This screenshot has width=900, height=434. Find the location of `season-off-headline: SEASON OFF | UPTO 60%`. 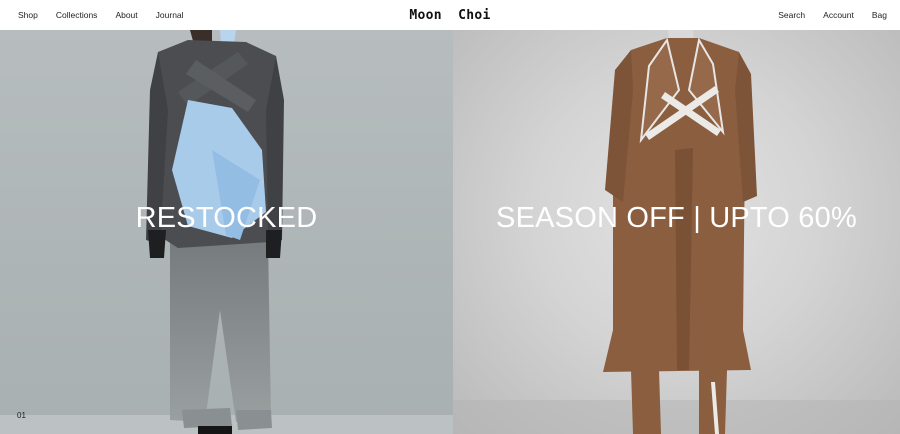

season-off-headline: SEASON OFF | UPTO 60% is located at coordinates (676, 218).